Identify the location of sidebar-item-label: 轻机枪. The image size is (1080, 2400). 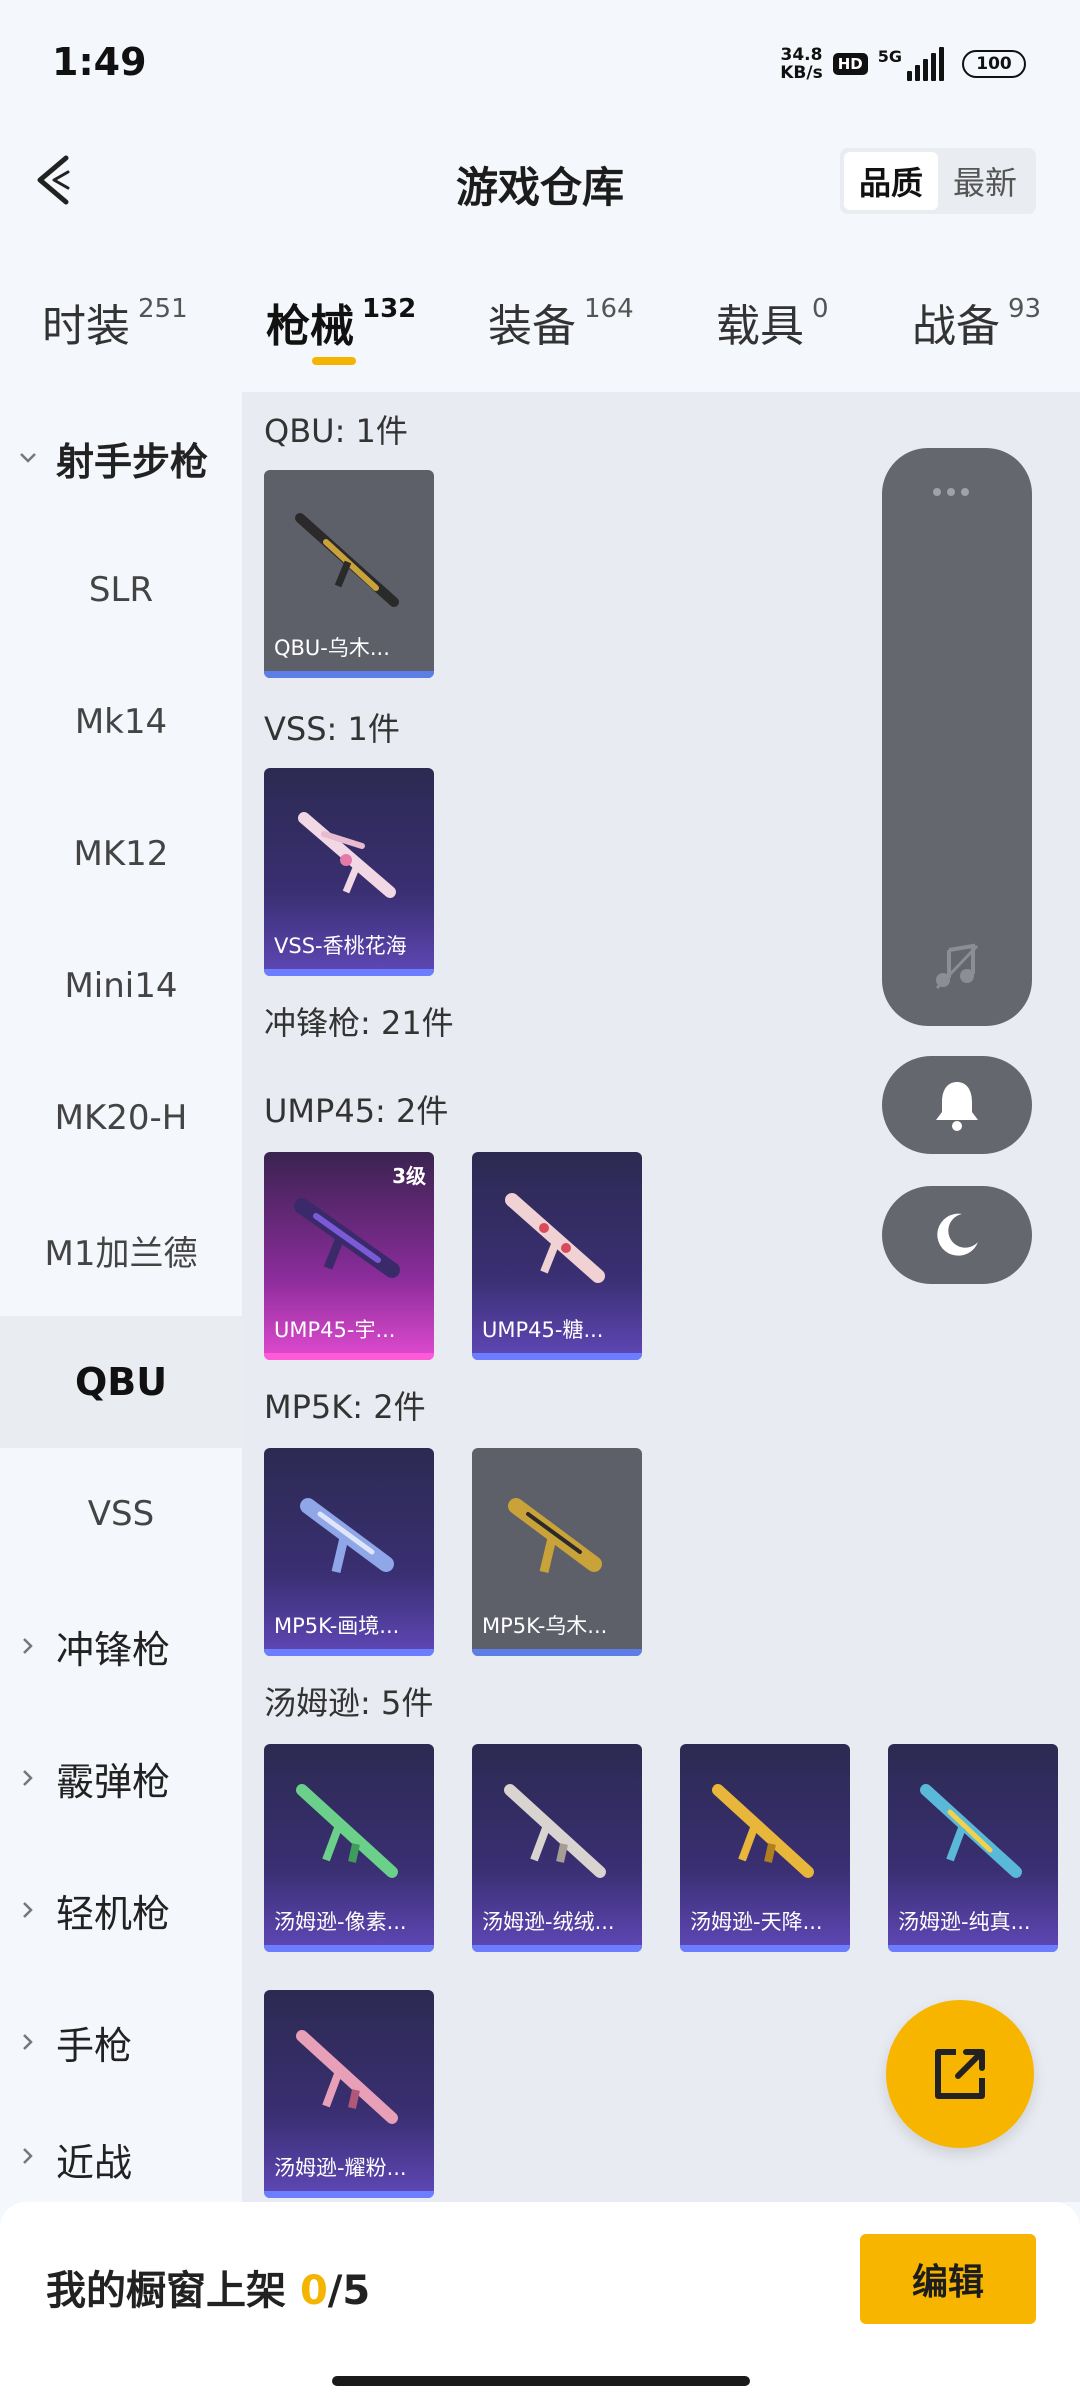
(113, 1913).